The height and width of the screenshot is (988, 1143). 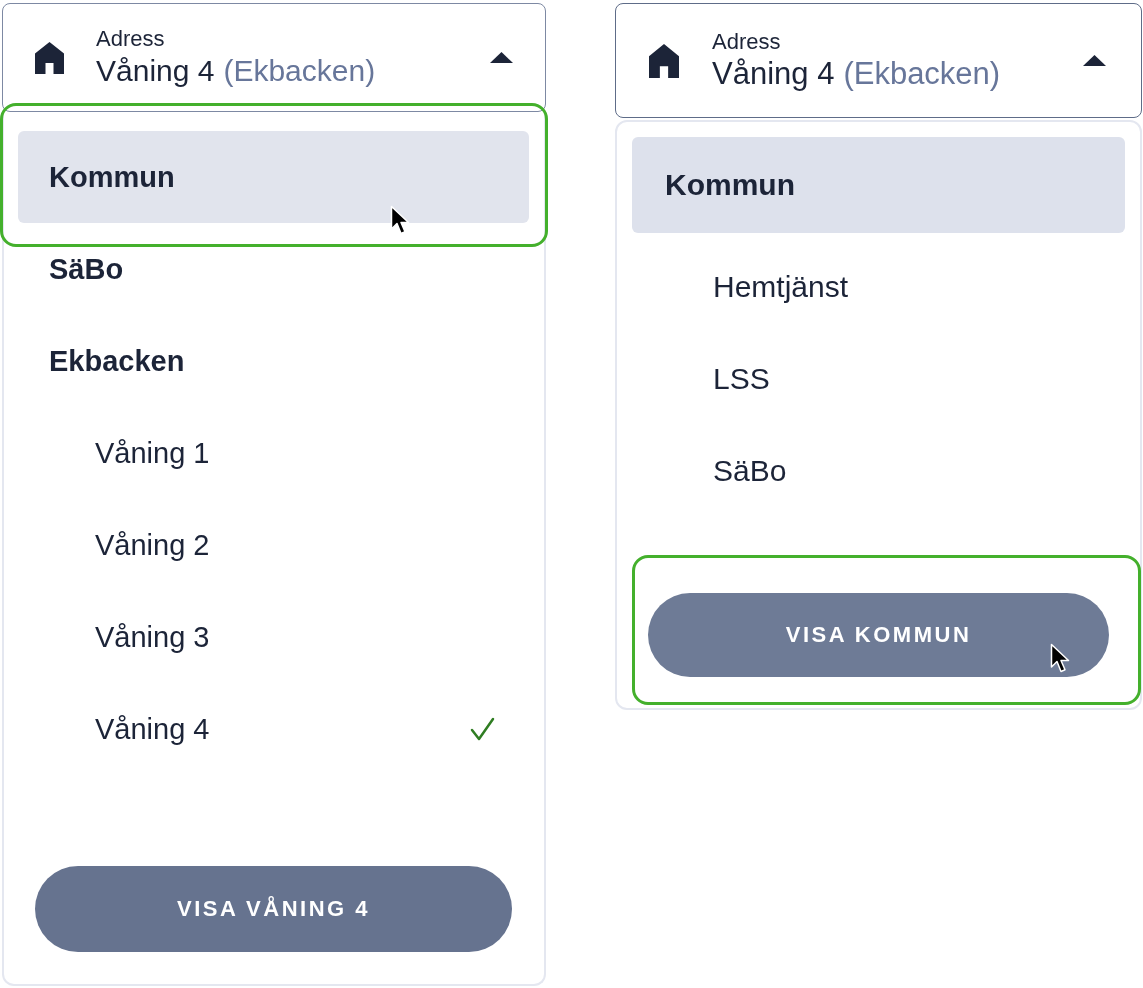 I want to click on show-button: VISA VÅNING 4, so click(x=273, y=909).